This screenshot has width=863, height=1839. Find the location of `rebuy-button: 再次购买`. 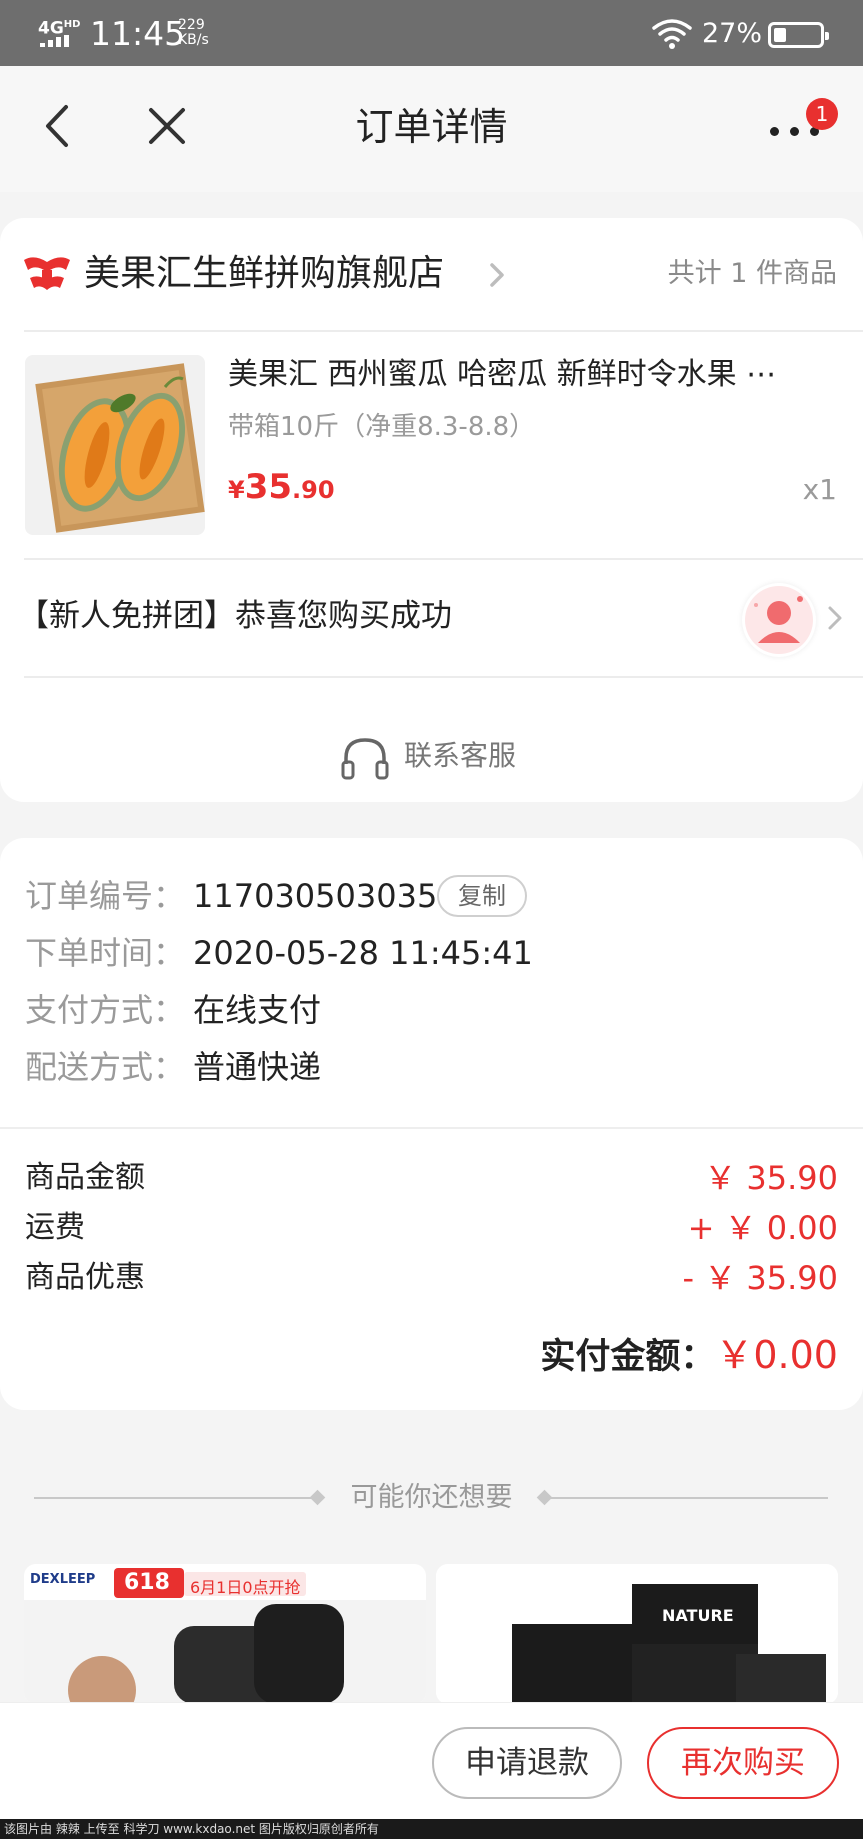

rebuy-button: 再次购买 is located at coordinates (743, 1763).